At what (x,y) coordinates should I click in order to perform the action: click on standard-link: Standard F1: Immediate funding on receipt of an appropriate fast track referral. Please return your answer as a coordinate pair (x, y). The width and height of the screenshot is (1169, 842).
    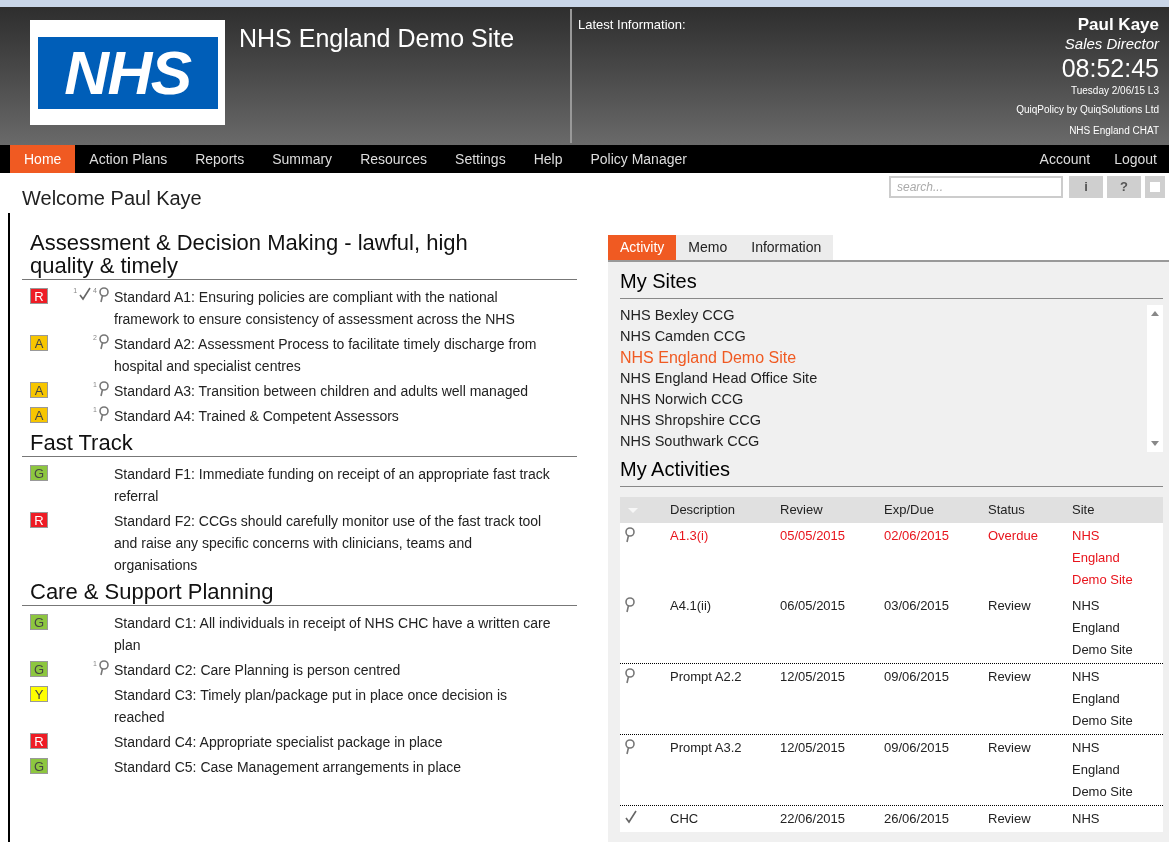
    Looking at the image, I should click on (336, 485).